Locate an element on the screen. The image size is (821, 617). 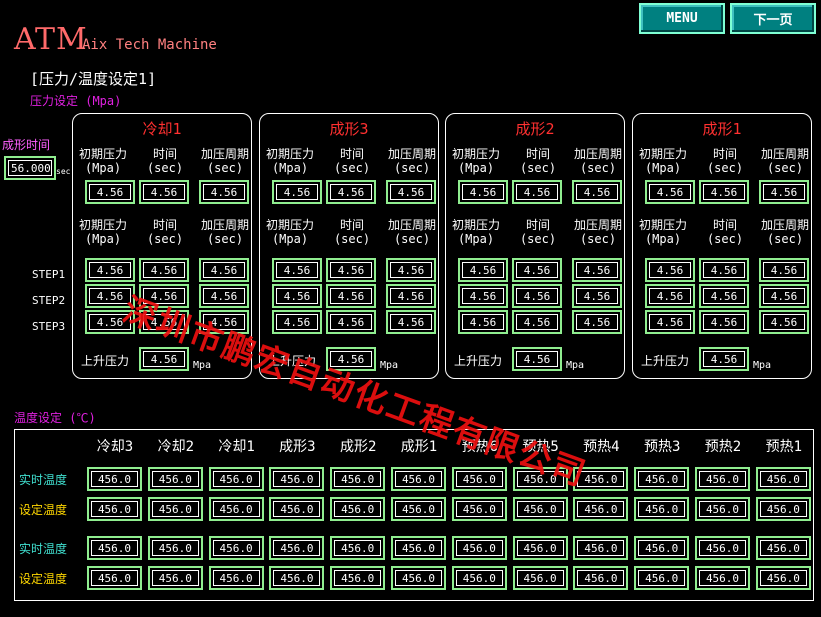
forming-time-input: 56.000 is located at coordinates (30, 168).